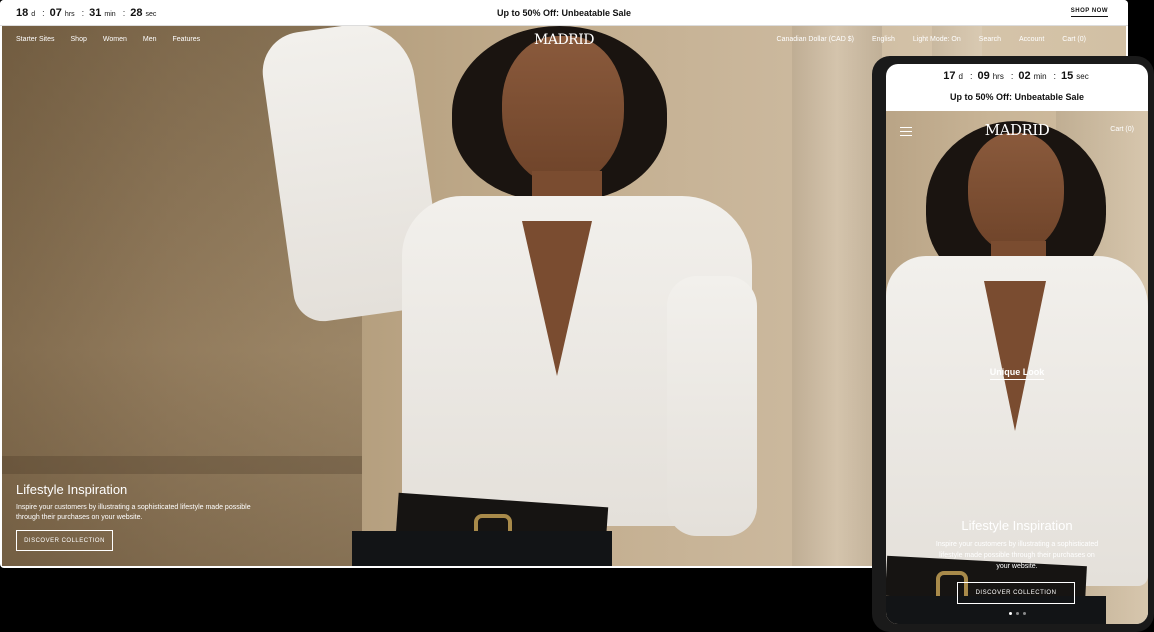 Image resolution: width=1154 pixels, height=632 pixels. Describe the element at coordinates (1067, 76) in the screenshot. I see `countdown-seconds: 15` at that location.